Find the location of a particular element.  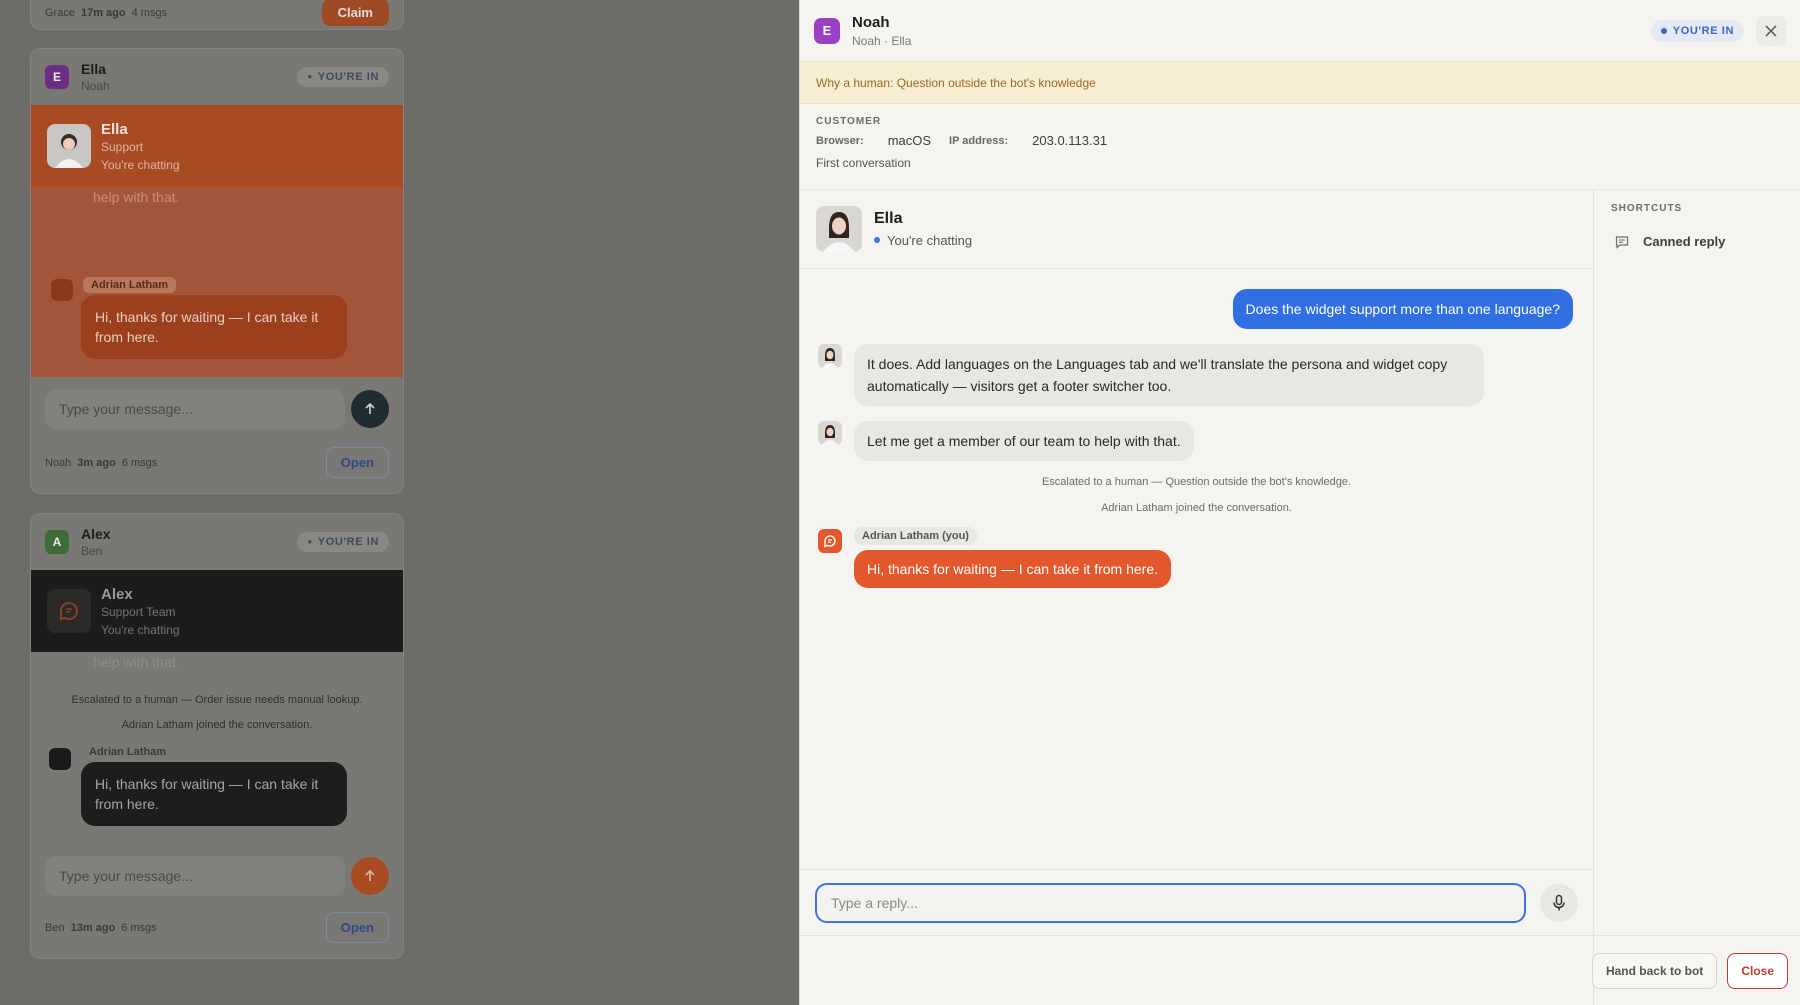

conversation-card-top: Grace 17m ago 4 msgs Claim is located at coordinates (217, 15).